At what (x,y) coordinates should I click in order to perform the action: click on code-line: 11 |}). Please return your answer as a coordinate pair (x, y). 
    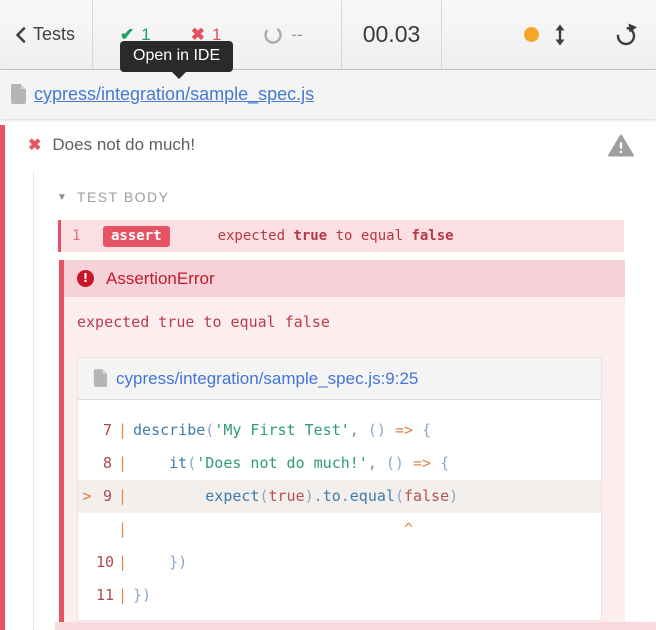
    Looking at the image, I should click on (339, 595).